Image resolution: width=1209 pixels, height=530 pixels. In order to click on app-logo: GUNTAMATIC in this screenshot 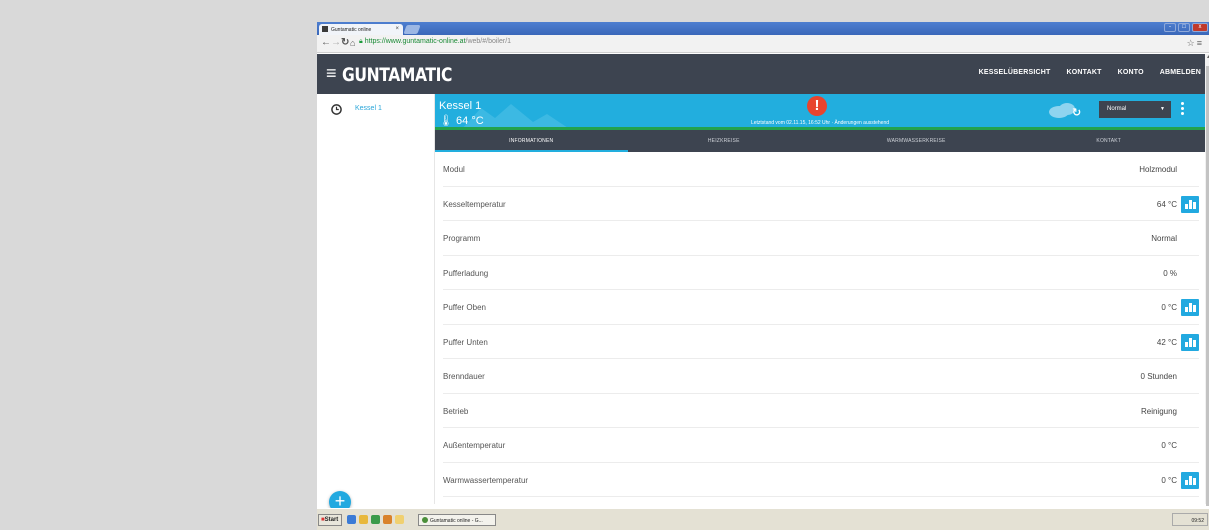, I will do `click(397, 75)`.